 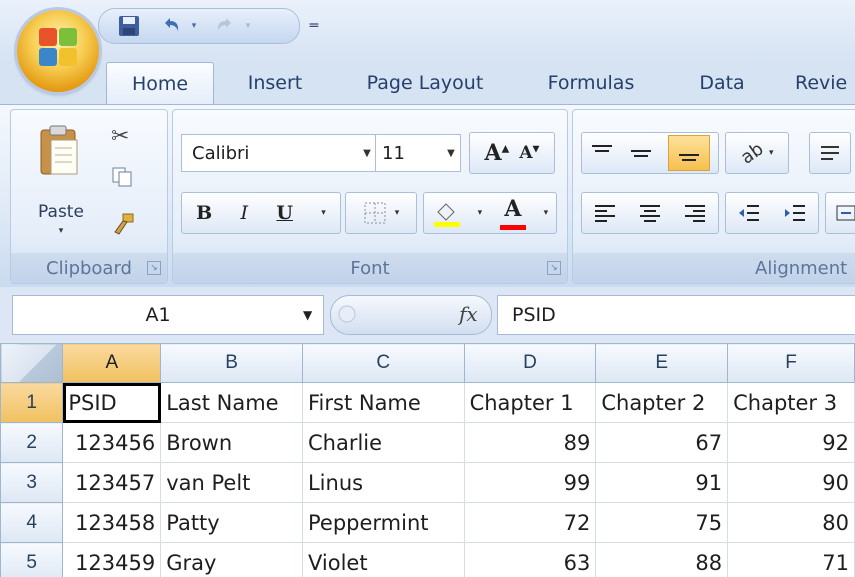 I want to click on format-painter-icon, so click(x=124, y=227).